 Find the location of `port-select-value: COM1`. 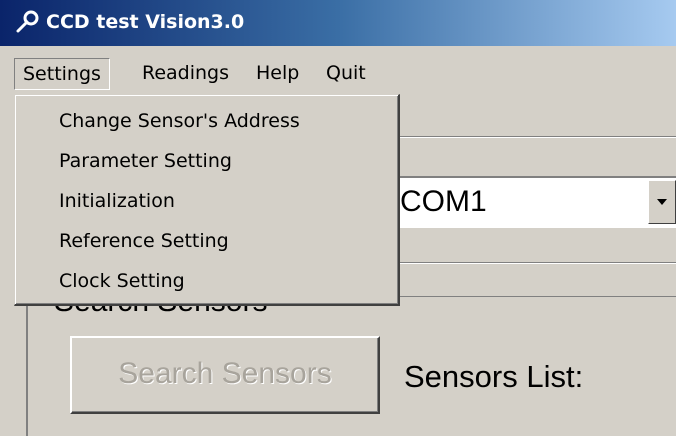

port-select-value: COM1 is located at coordinates (443, 201).